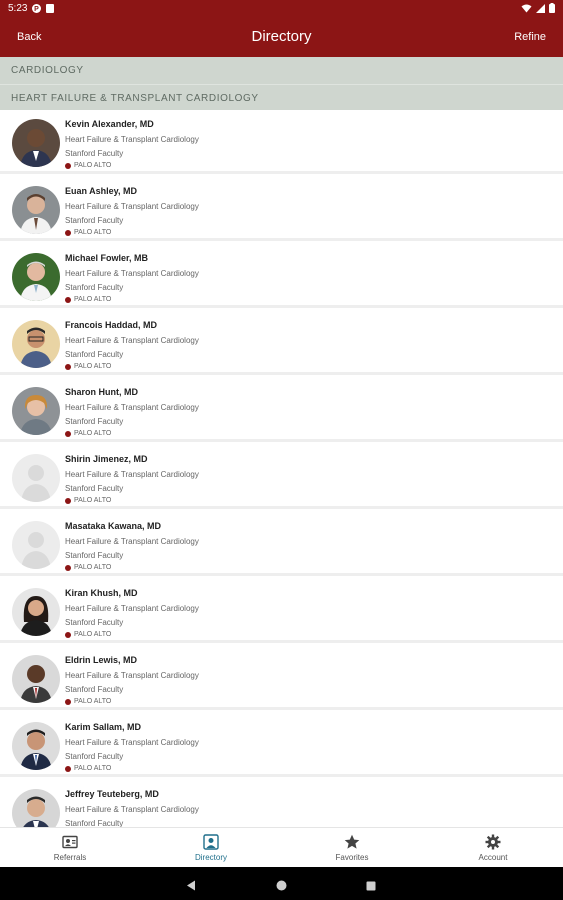 The height and width of the screenshot is (900, 563). Describe the element at coordinates (552, 9) in the screenshot. I see `battery-icon` at that location.